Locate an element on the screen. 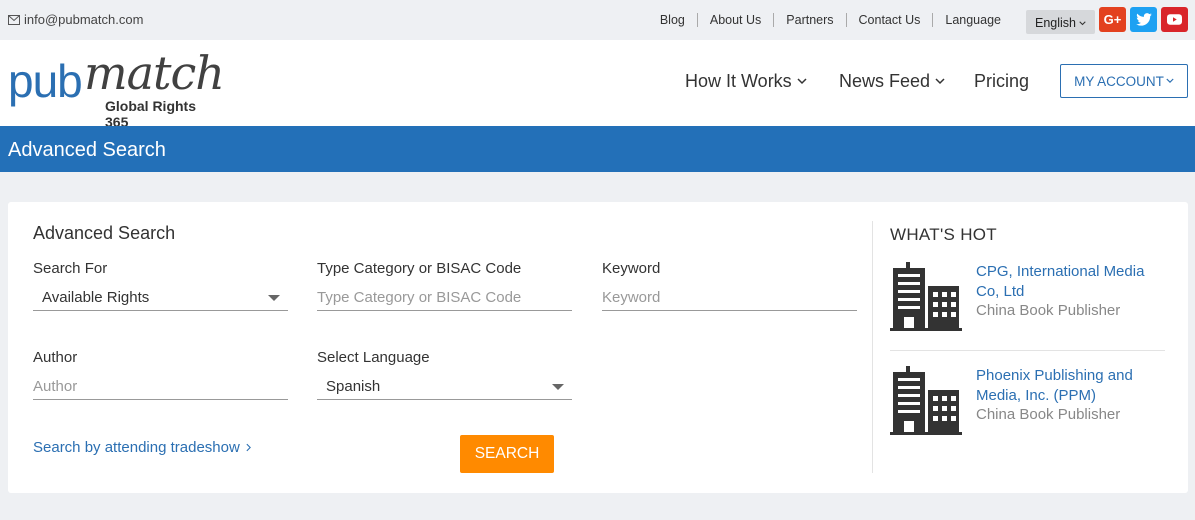  search-button: SEARCH is located at coordinates (507, 454).